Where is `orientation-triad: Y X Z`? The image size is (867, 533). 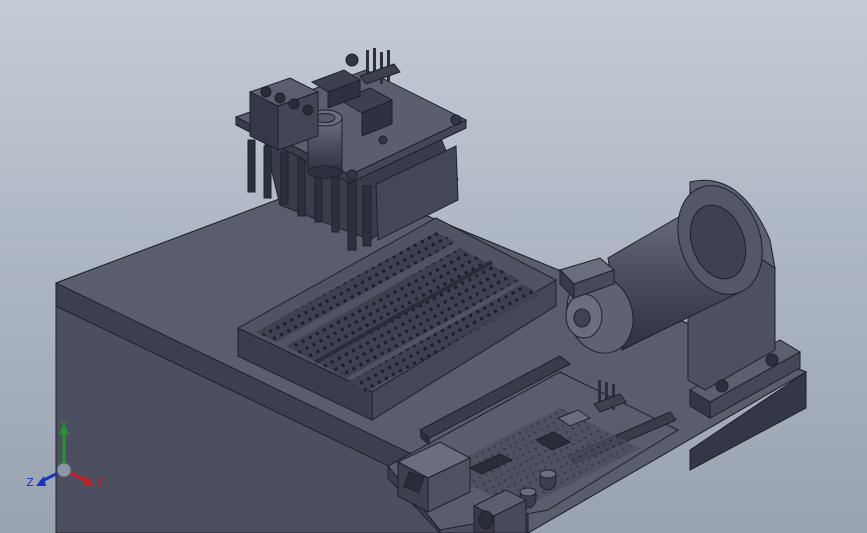
orientation-triad: Y X Z is located at coordinates (66, 460).